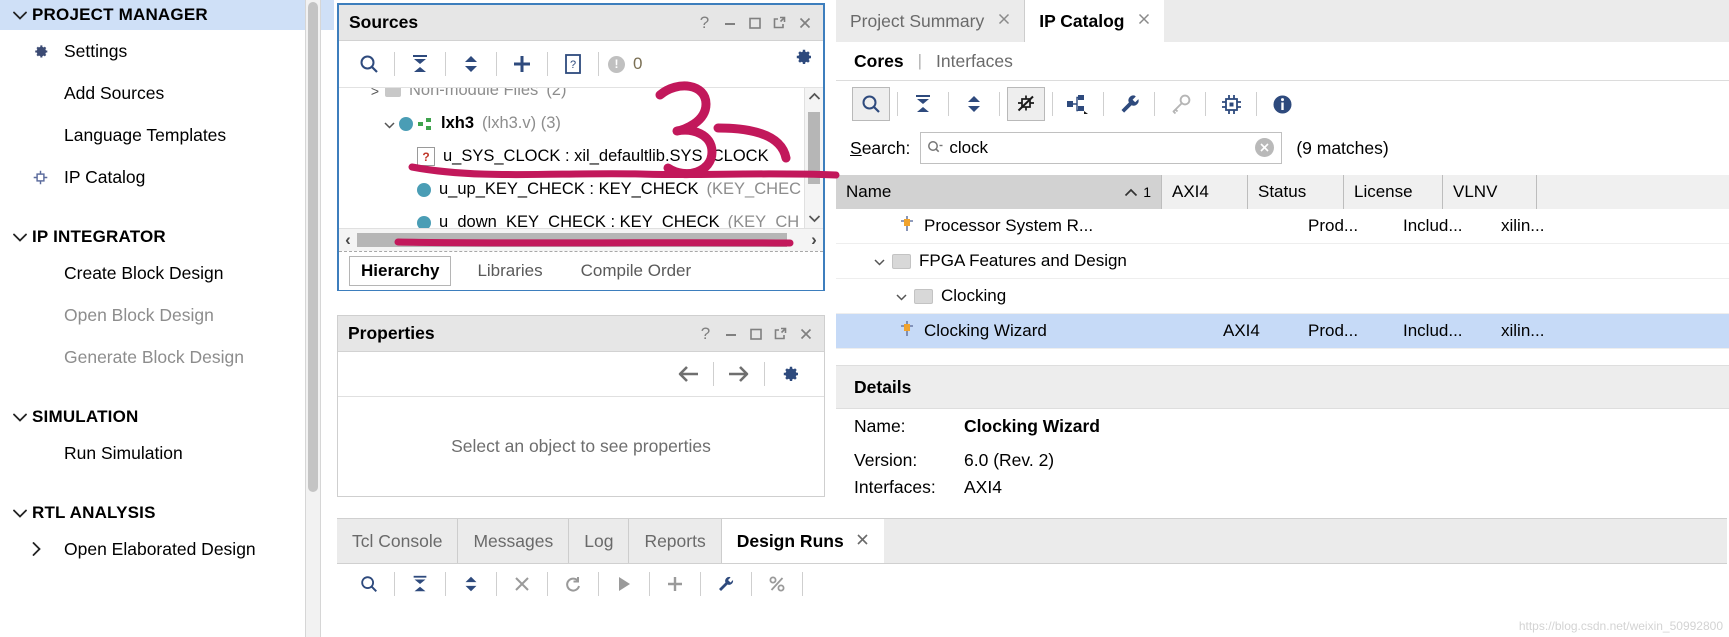 The width and height of the screenshot is (1729, 637). I want to click on tab-project-summary: Project Summary, so click(931, 21).